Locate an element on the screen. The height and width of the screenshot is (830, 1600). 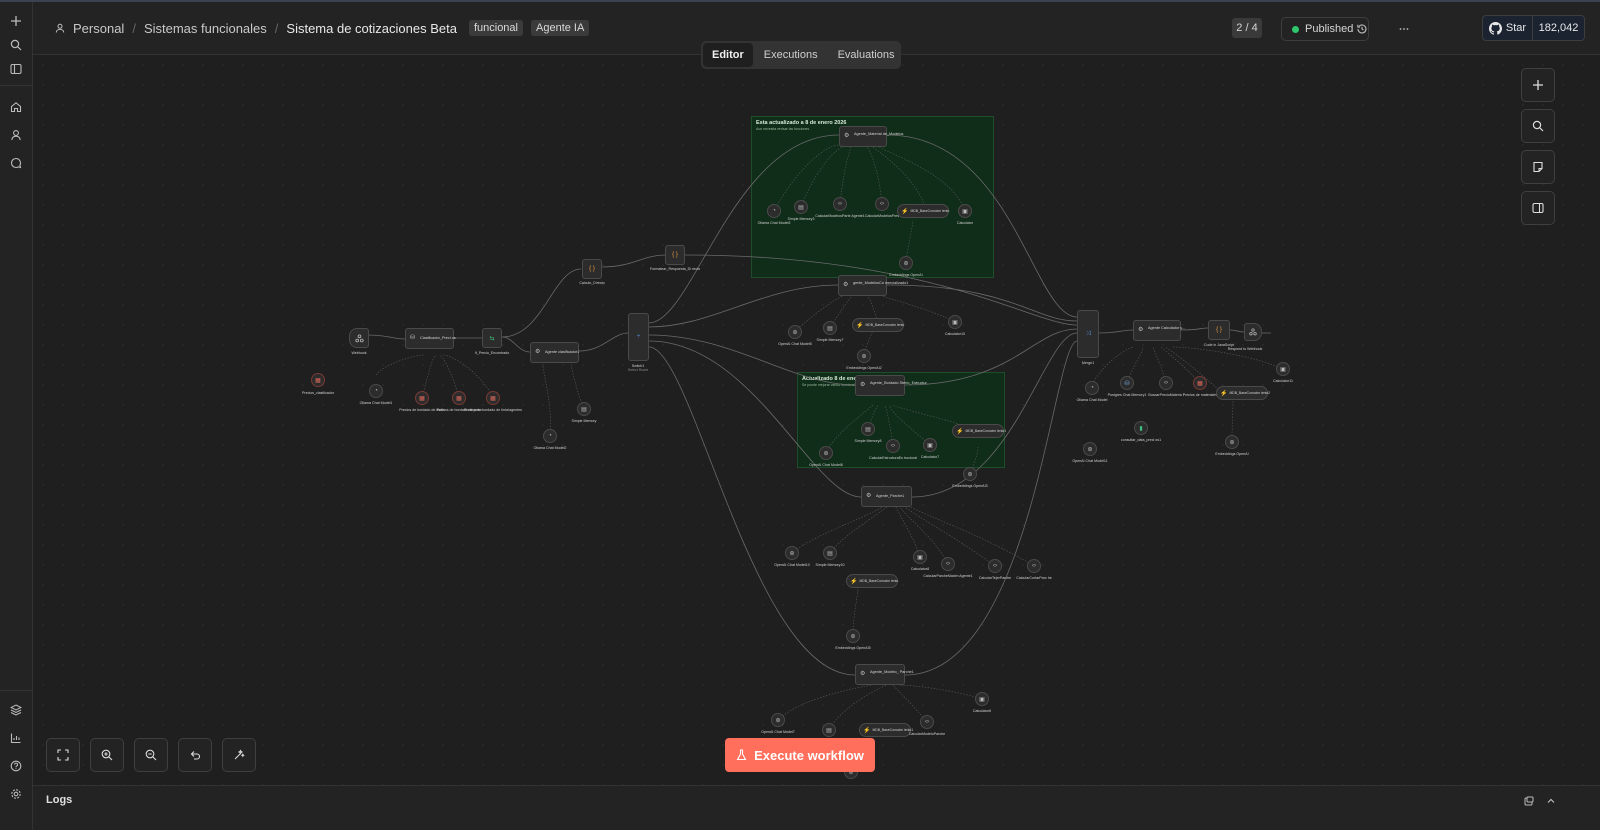
merge-node: ⤨ is located at coordinates (1088, 334).